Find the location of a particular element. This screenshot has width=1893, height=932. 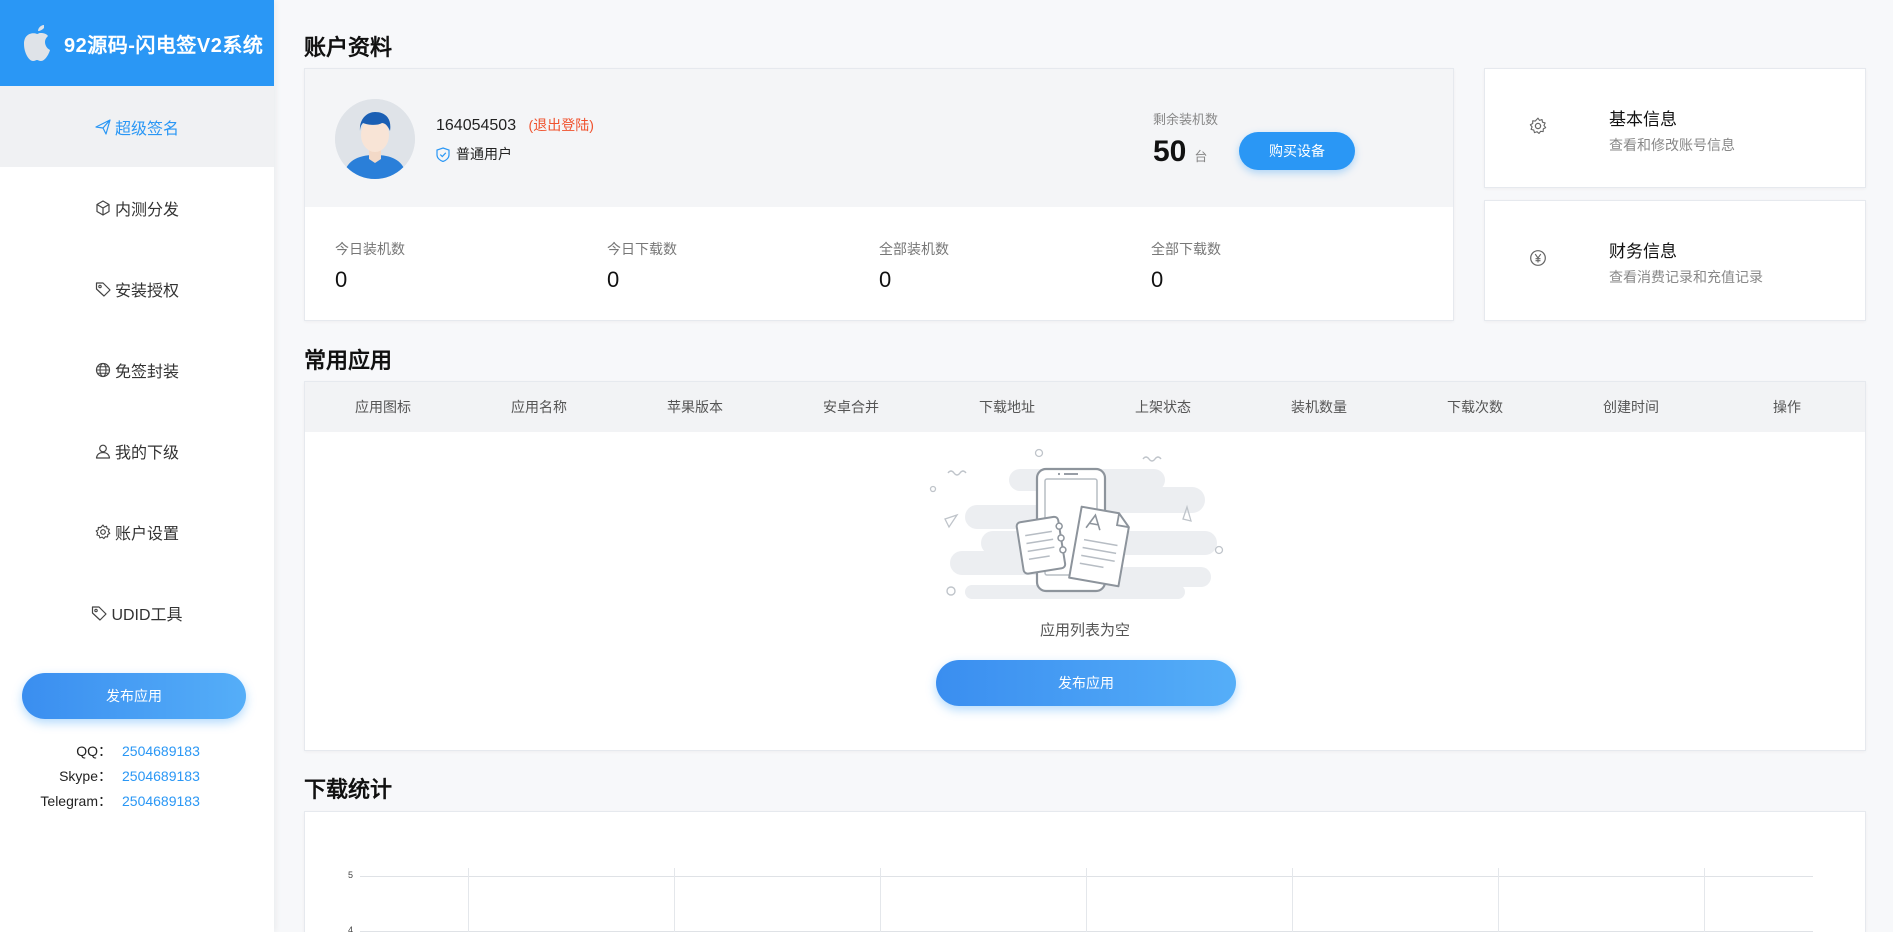

sidebar-item-label: 我的下级 is located at coordinates (146, 453).